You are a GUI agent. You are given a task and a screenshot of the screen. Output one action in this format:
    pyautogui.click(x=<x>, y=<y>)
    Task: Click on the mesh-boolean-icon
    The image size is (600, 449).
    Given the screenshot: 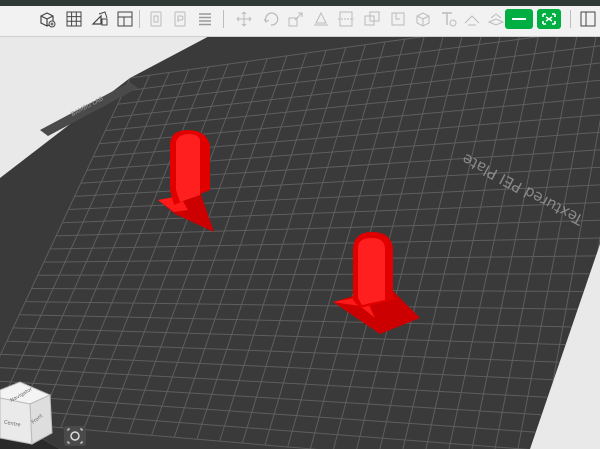 What is the action you would take?
    pyautogui.click(x=372, y=19)
    